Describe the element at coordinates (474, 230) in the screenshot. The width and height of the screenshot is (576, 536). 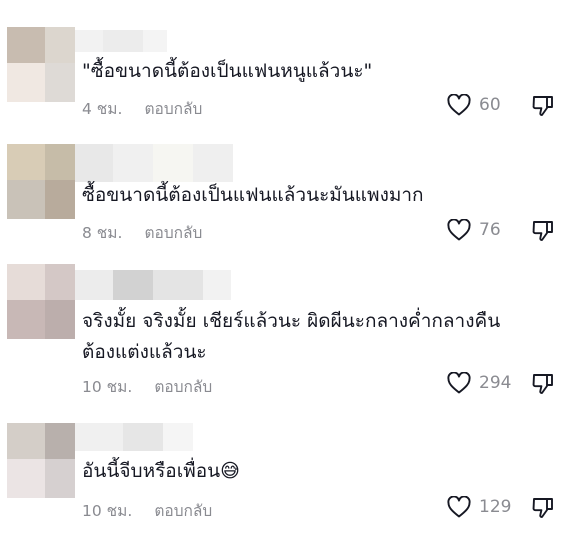
I see `like-button: 76` at that location.